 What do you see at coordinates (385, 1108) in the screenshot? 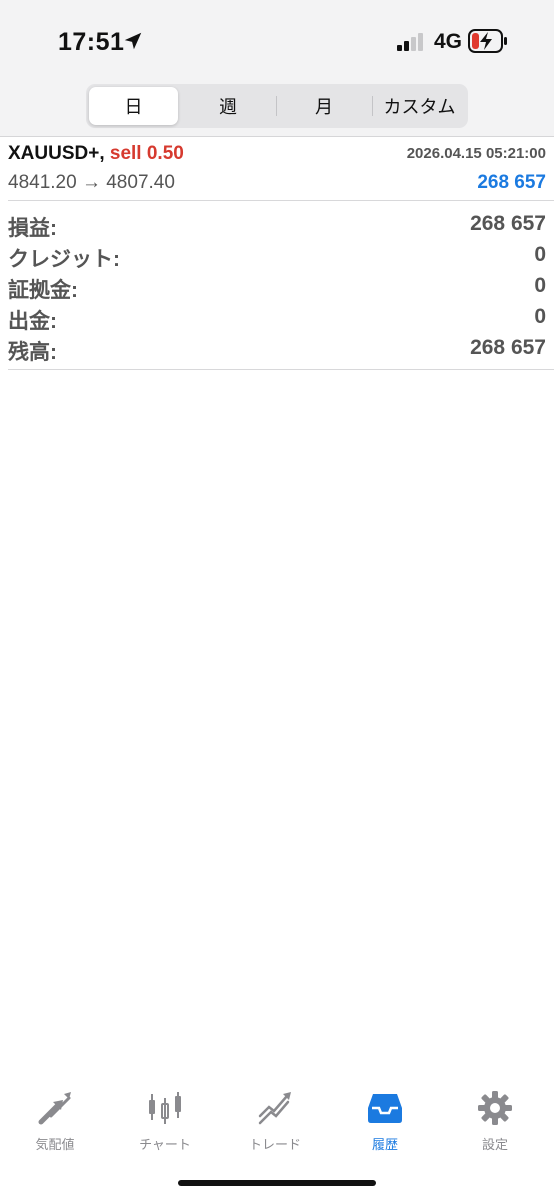
I see `history-inbox-icon` at bounding box center [385, 1108].